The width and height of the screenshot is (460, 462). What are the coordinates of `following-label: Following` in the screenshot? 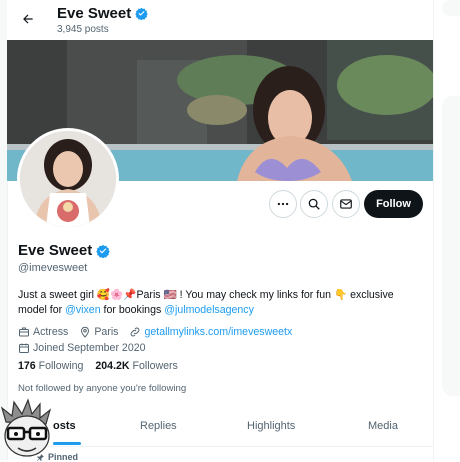 It's located at (61, 366).